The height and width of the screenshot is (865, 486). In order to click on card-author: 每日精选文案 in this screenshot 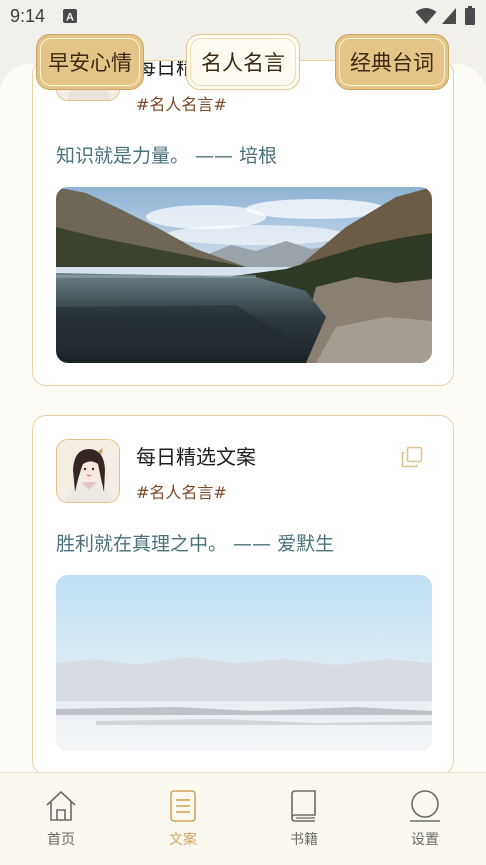, I will do `click(196, 457)`.